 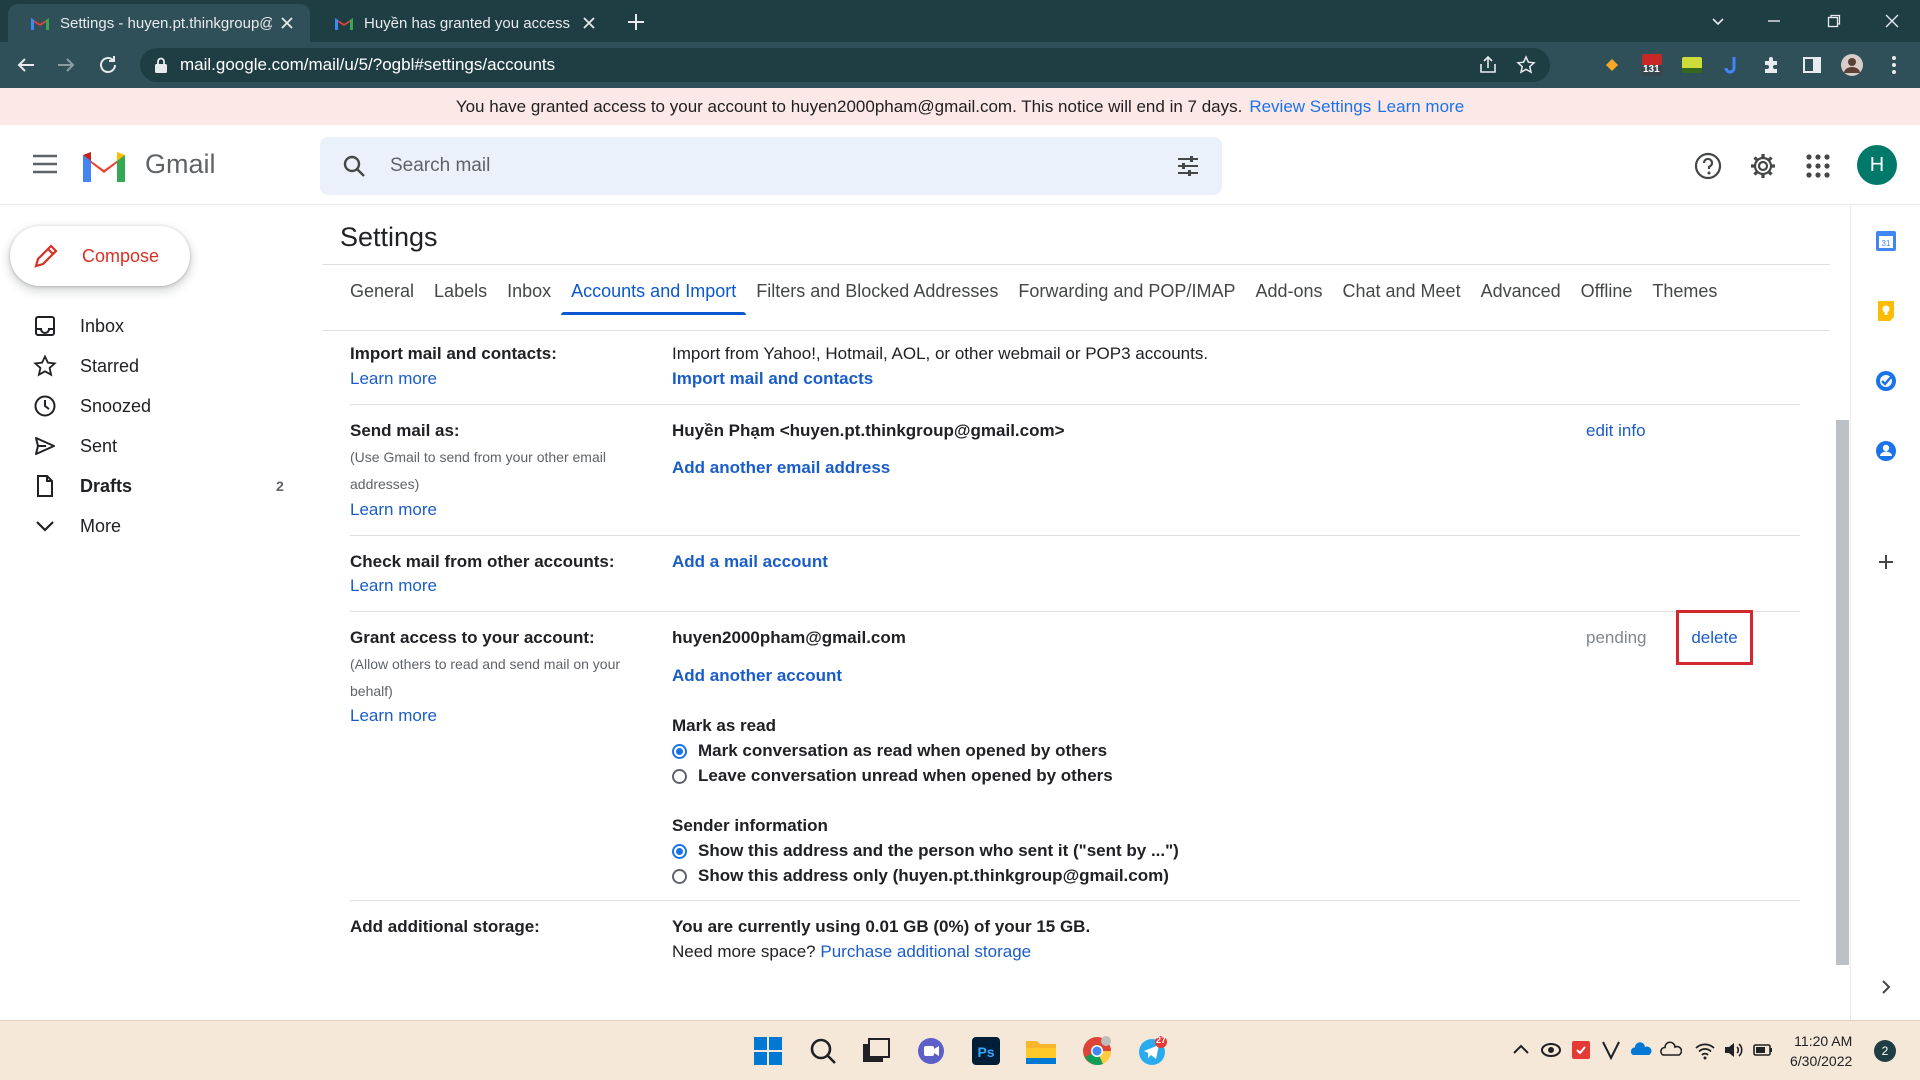 I want to click on help-icon, so click(x=1708, y=166).